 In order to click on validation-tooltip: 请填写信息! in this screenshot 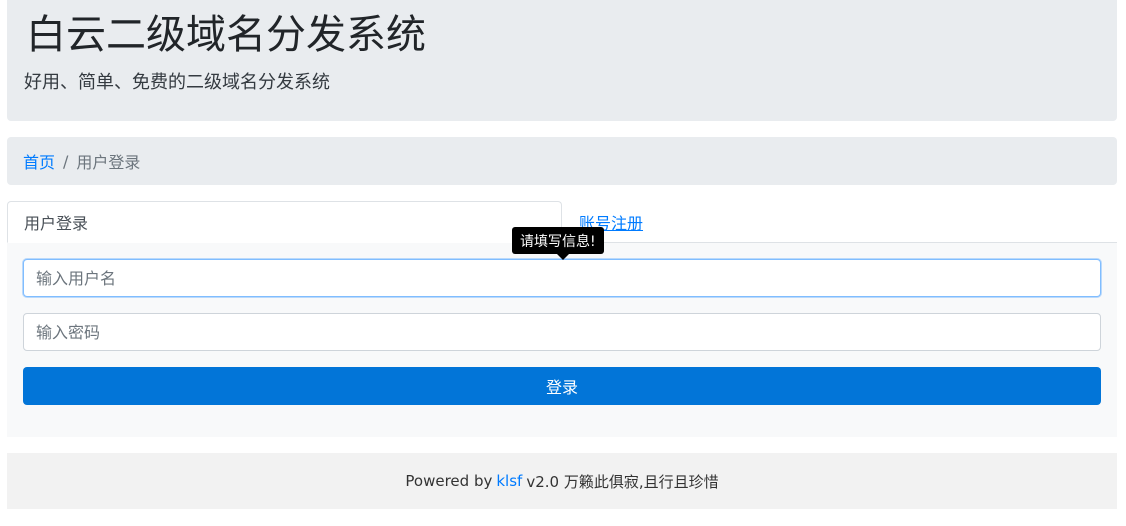, I will do `click(558, 243)`.